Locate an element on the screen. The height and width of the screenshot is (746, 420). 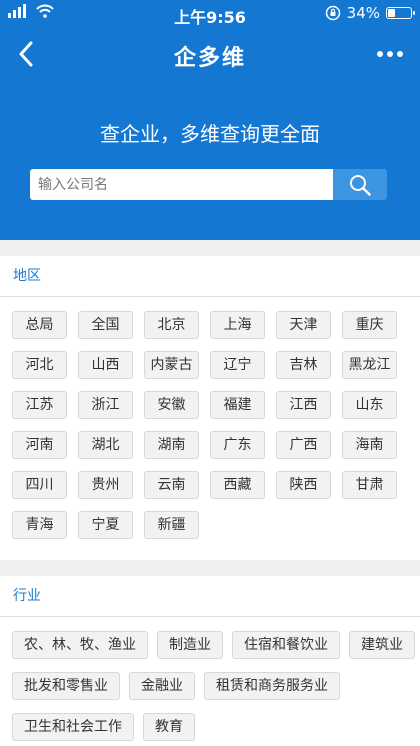
industry-tag: 建筑业 is located at coordinates (382, 645).